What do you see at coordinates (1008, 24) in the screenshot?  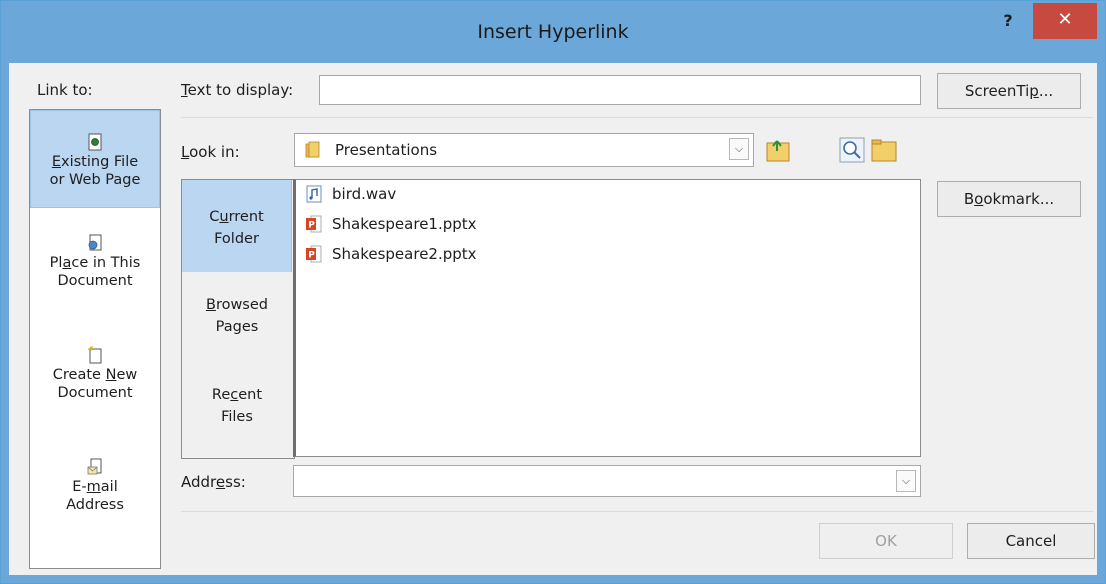 I see `help-button: ?` at bounding box center [1008, 24].